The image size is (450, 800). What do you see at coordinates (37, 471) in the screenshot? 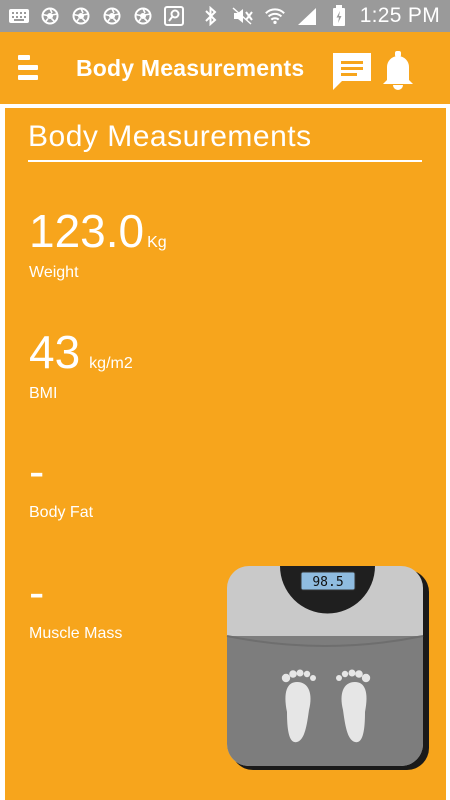
I see `body-fat-value: -` at bounding box center [37, 471].